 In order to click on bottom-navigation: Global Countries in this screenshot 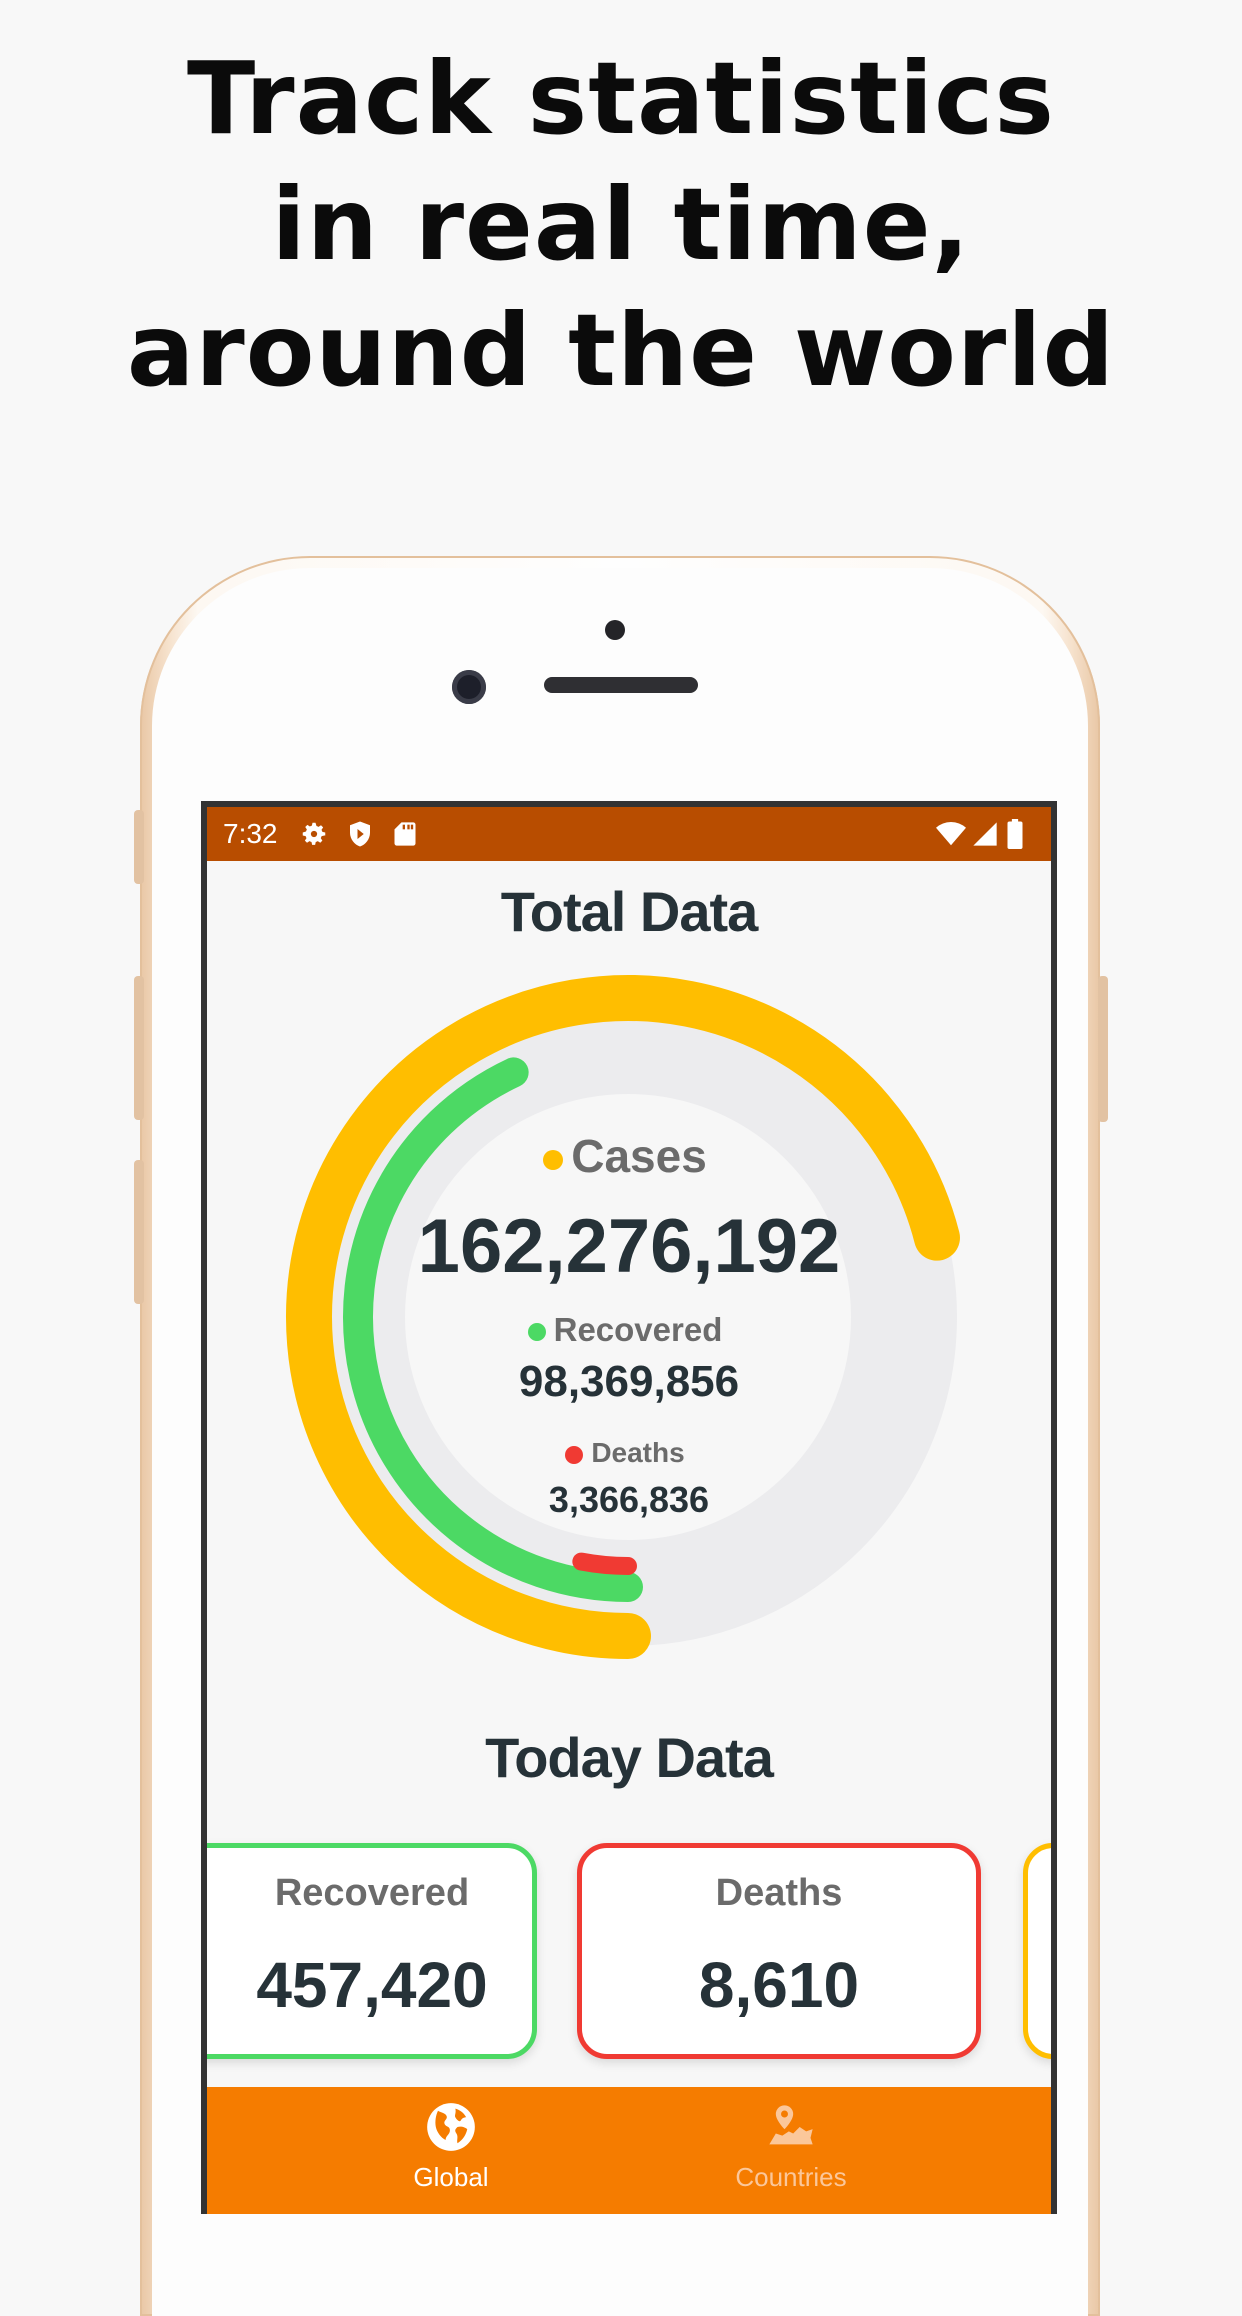, I will do `click(629, 2150)`.